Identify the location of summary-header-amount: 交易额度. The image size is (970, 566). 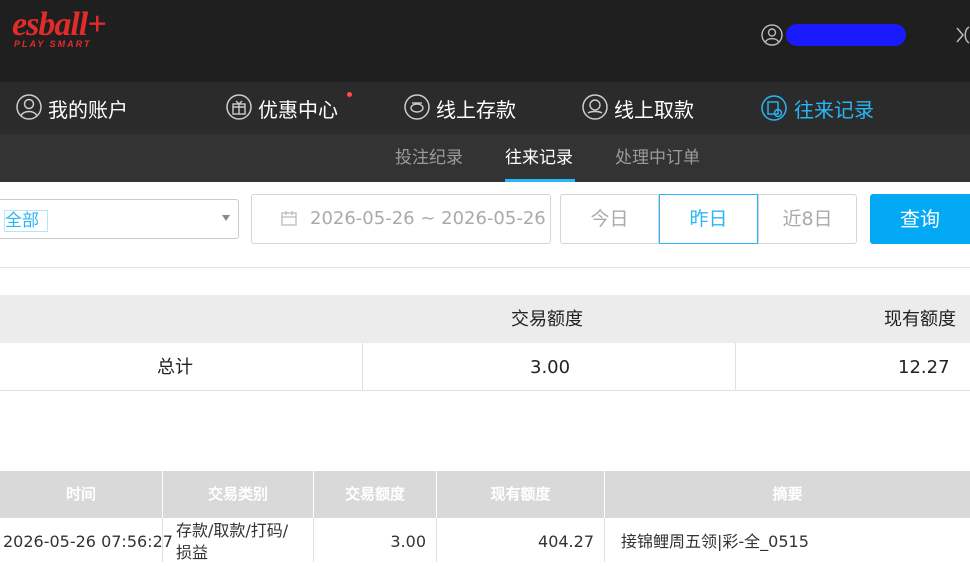
(547, 319).